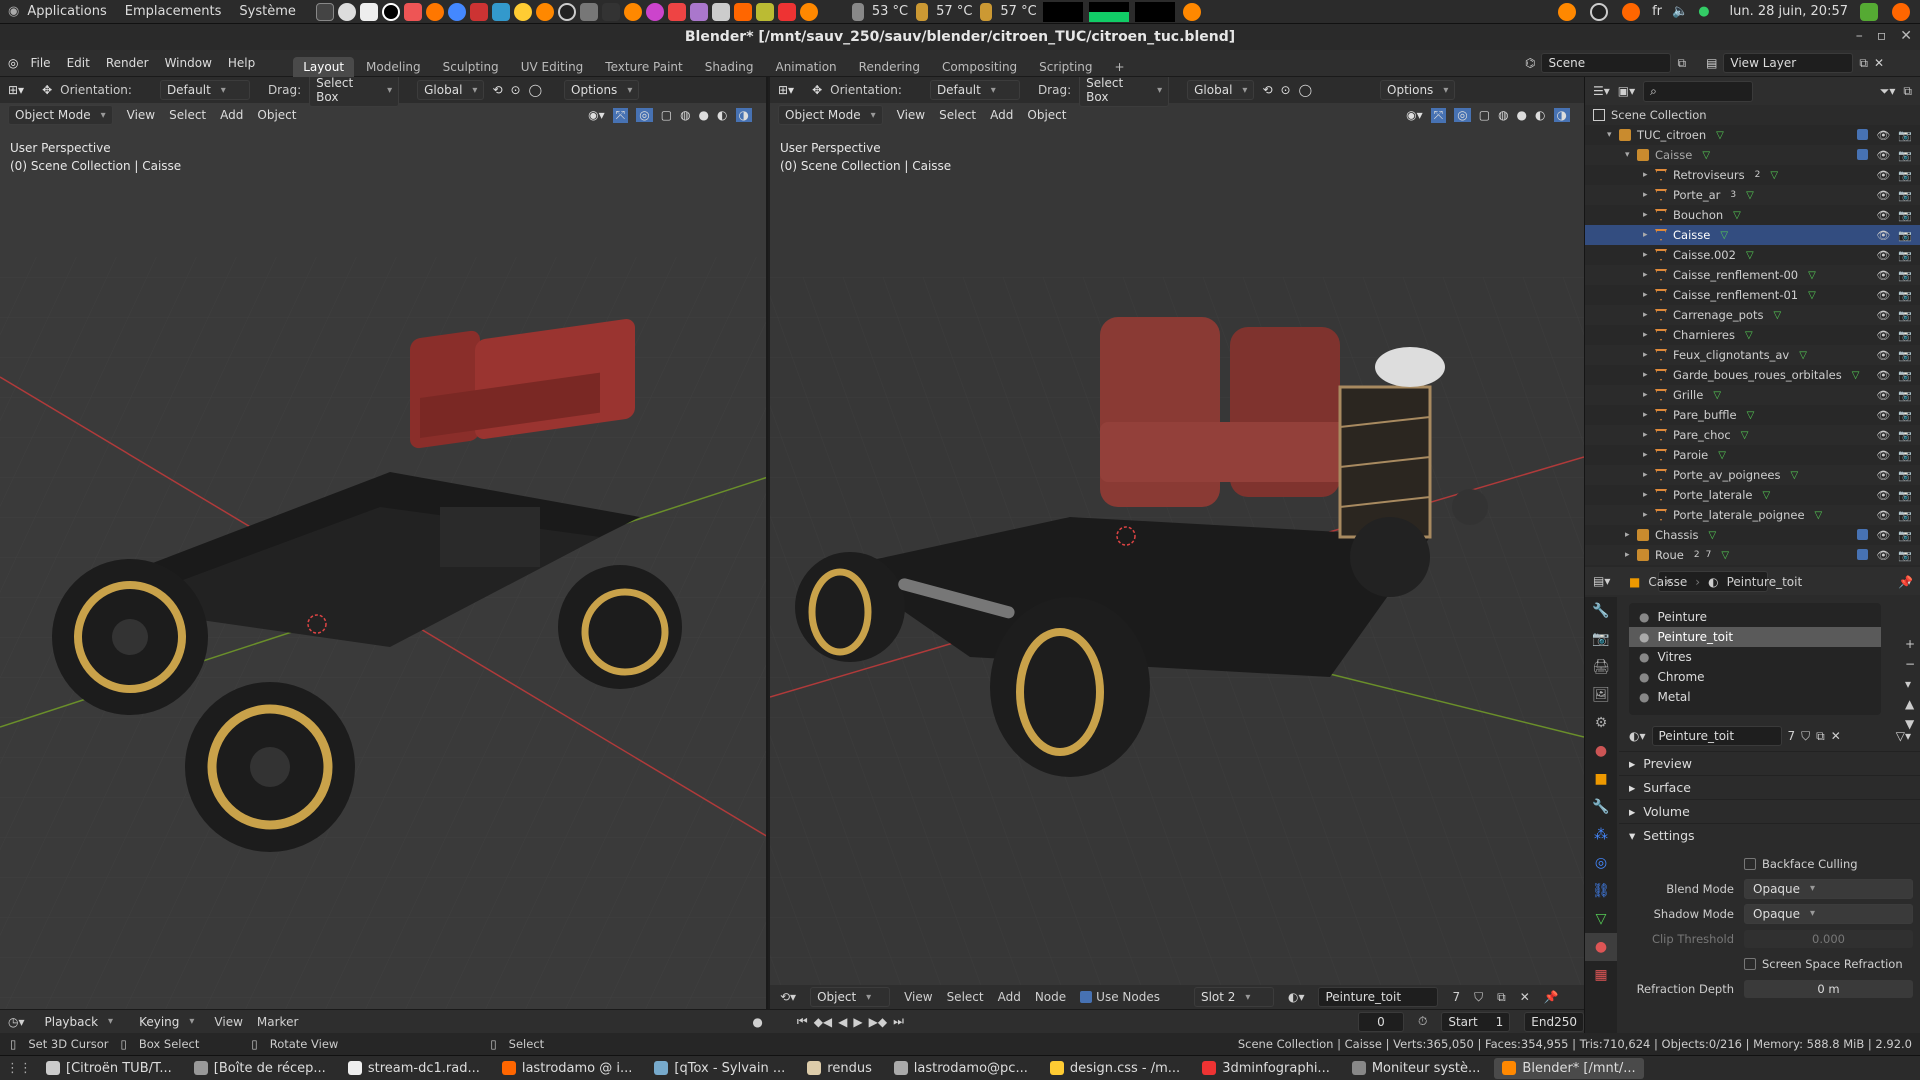  Describe the element at coordinates (965, 997) in the screenshot. I see `menu-select: Select` at that location.